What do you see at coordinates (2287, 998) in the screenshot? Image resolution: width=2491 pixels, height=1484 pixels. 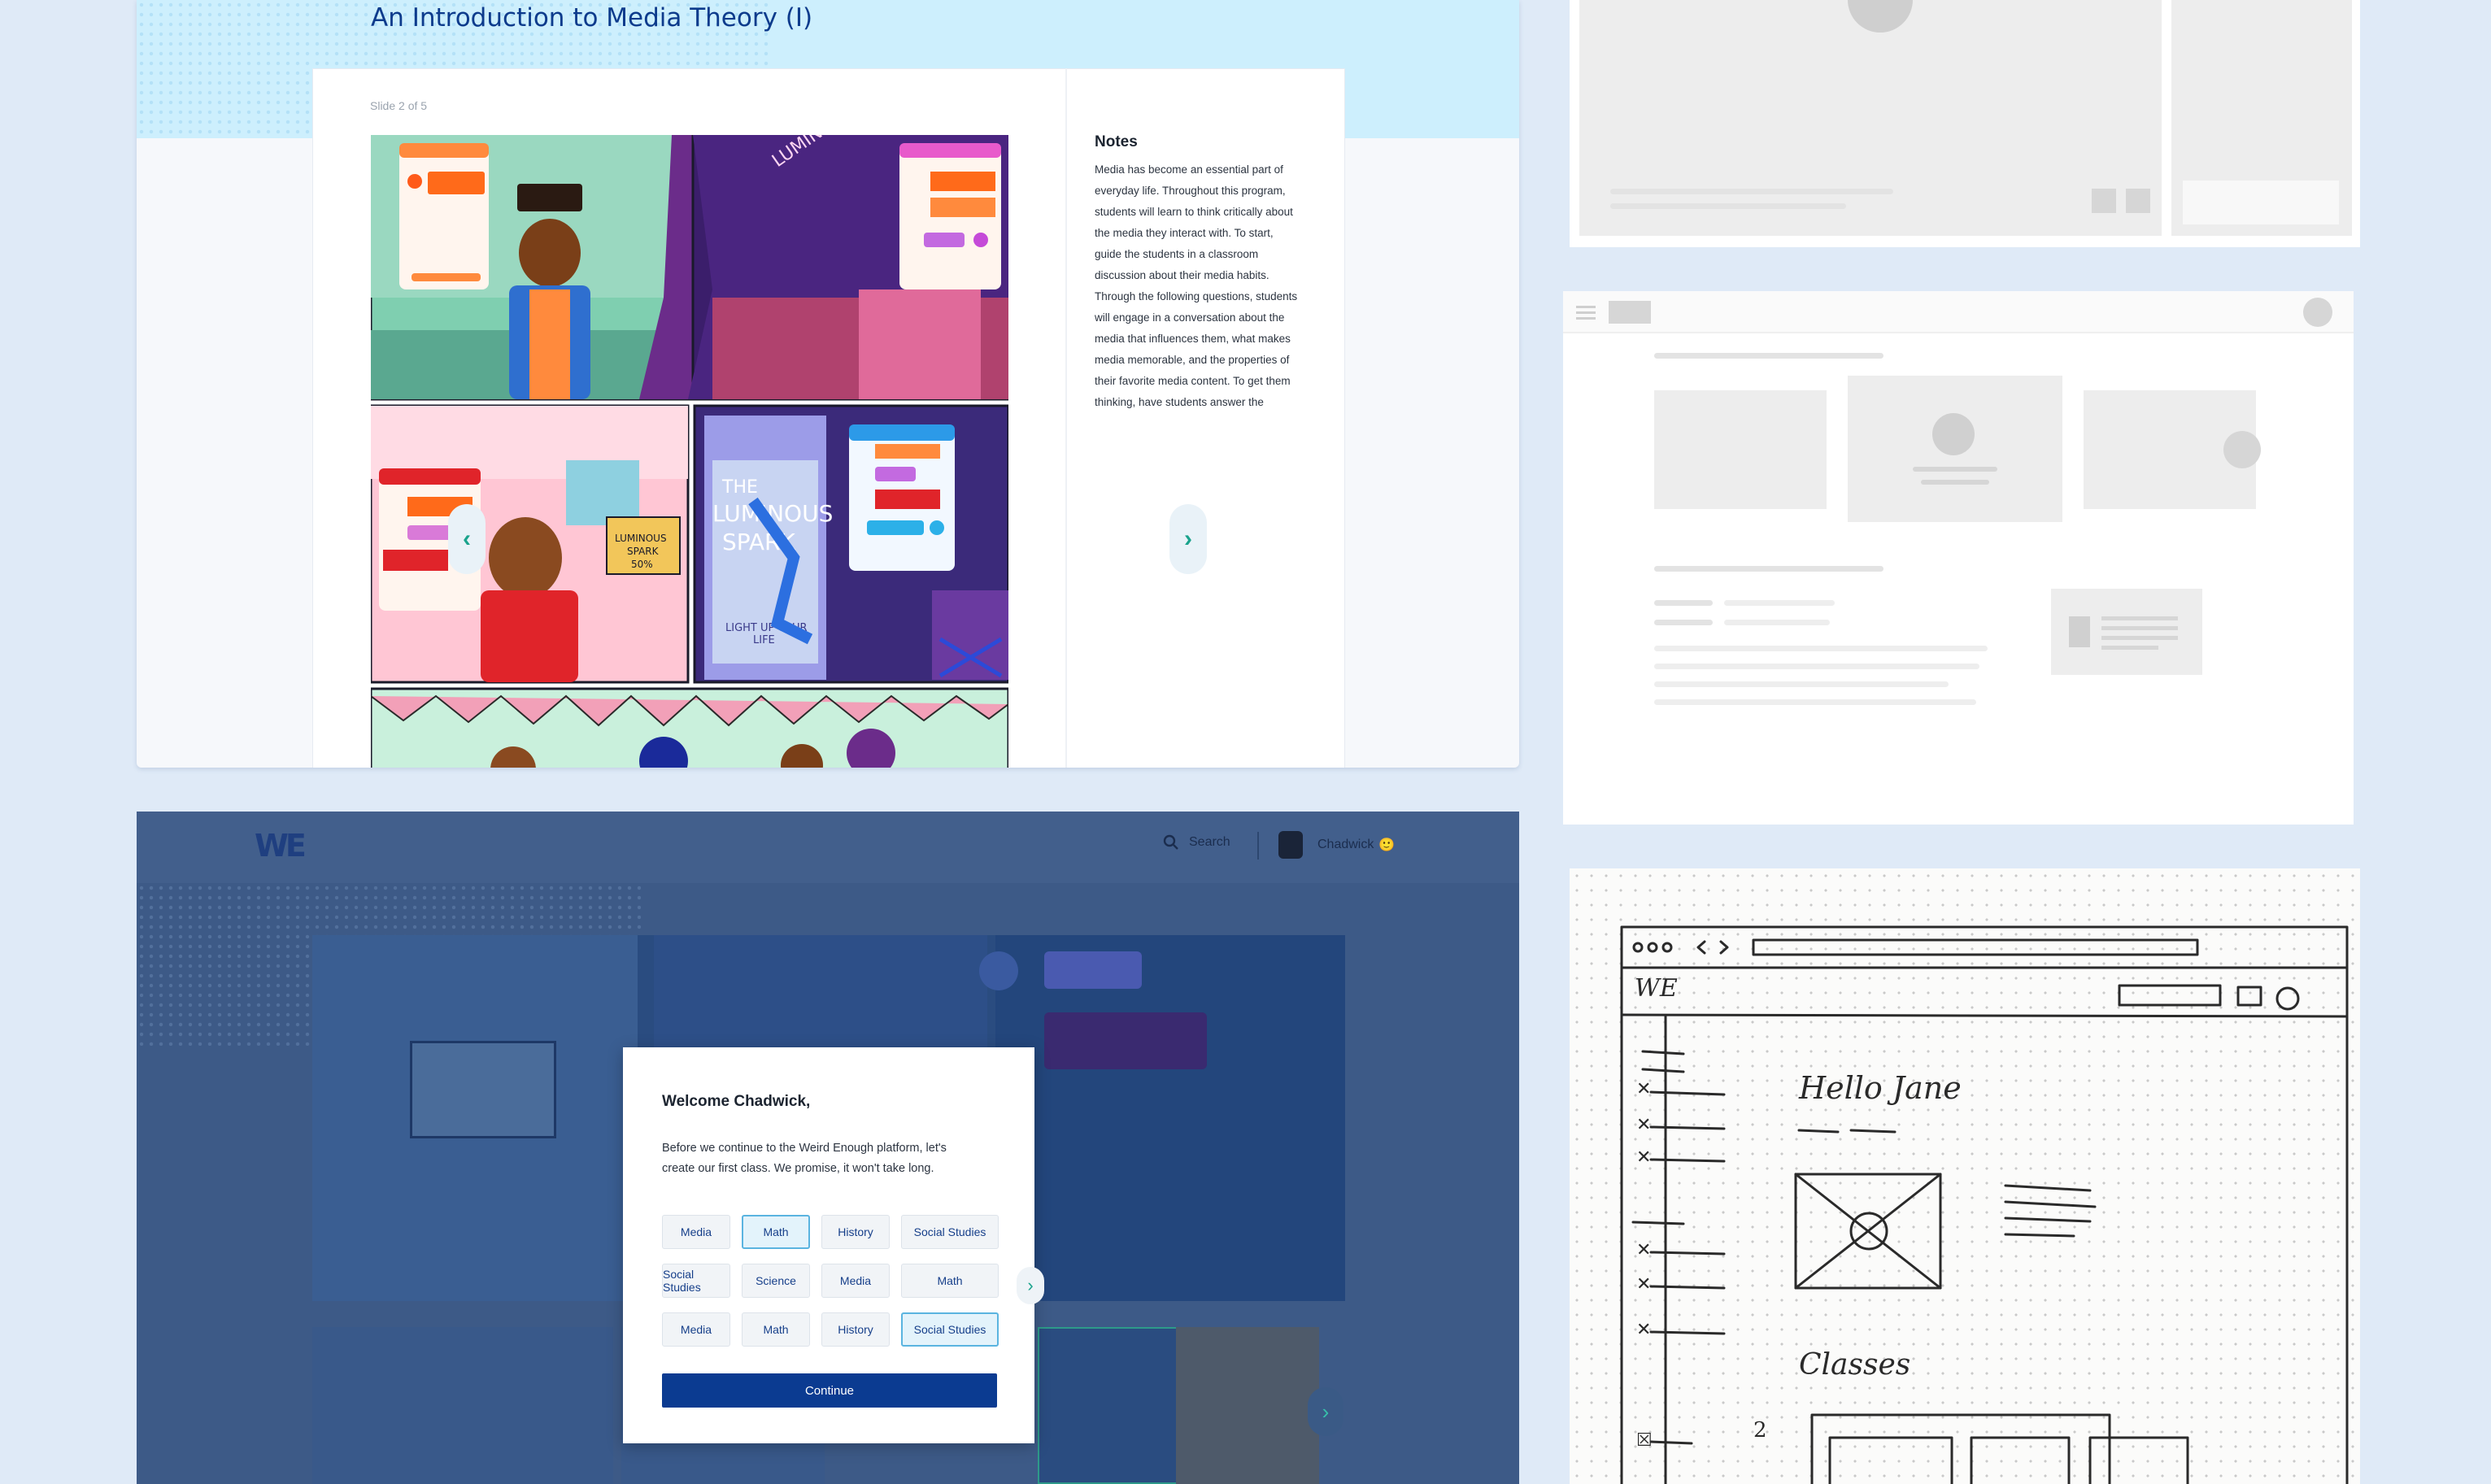 I see `sketch-gear-icon` at bounding box center [2287, 998].